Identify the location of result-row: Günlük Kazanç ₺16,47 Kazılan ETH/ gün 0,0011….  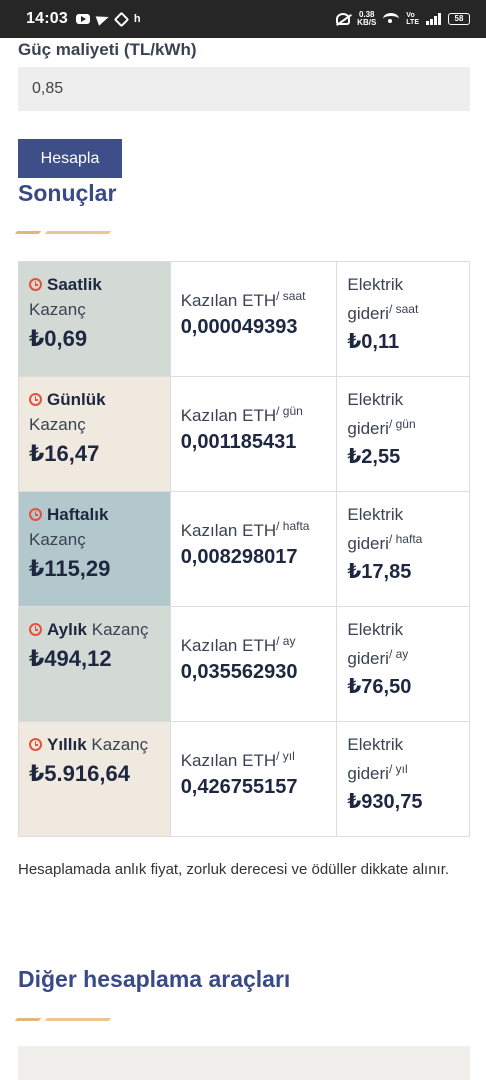
(244, 434).